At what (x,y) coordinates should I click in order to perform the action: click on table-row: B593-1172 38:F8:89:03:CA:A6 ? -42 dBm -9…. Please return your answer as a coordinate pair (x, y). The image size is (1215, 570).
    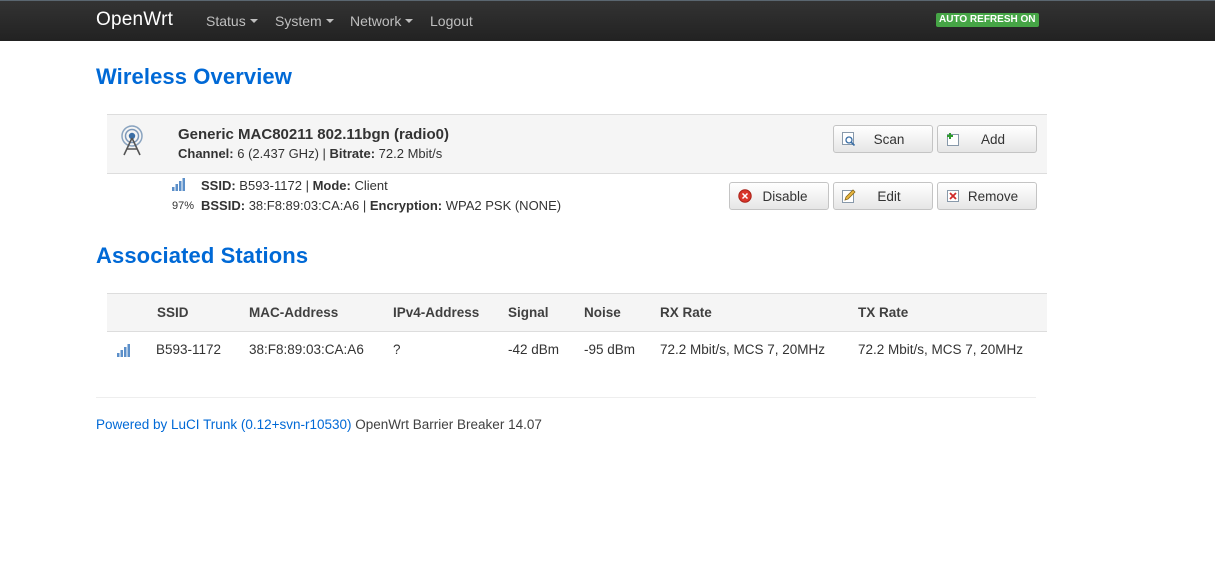
    Looking at the image, I should click on (577, 350).